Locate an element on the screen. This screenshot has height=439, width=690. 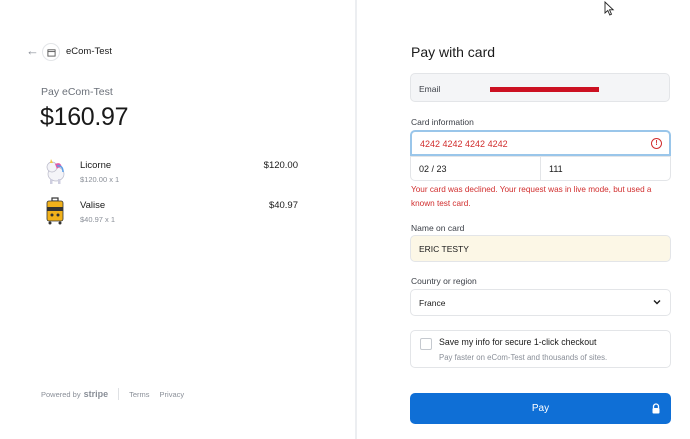
item-price: $40.97 is located at coordinates (283, 205).